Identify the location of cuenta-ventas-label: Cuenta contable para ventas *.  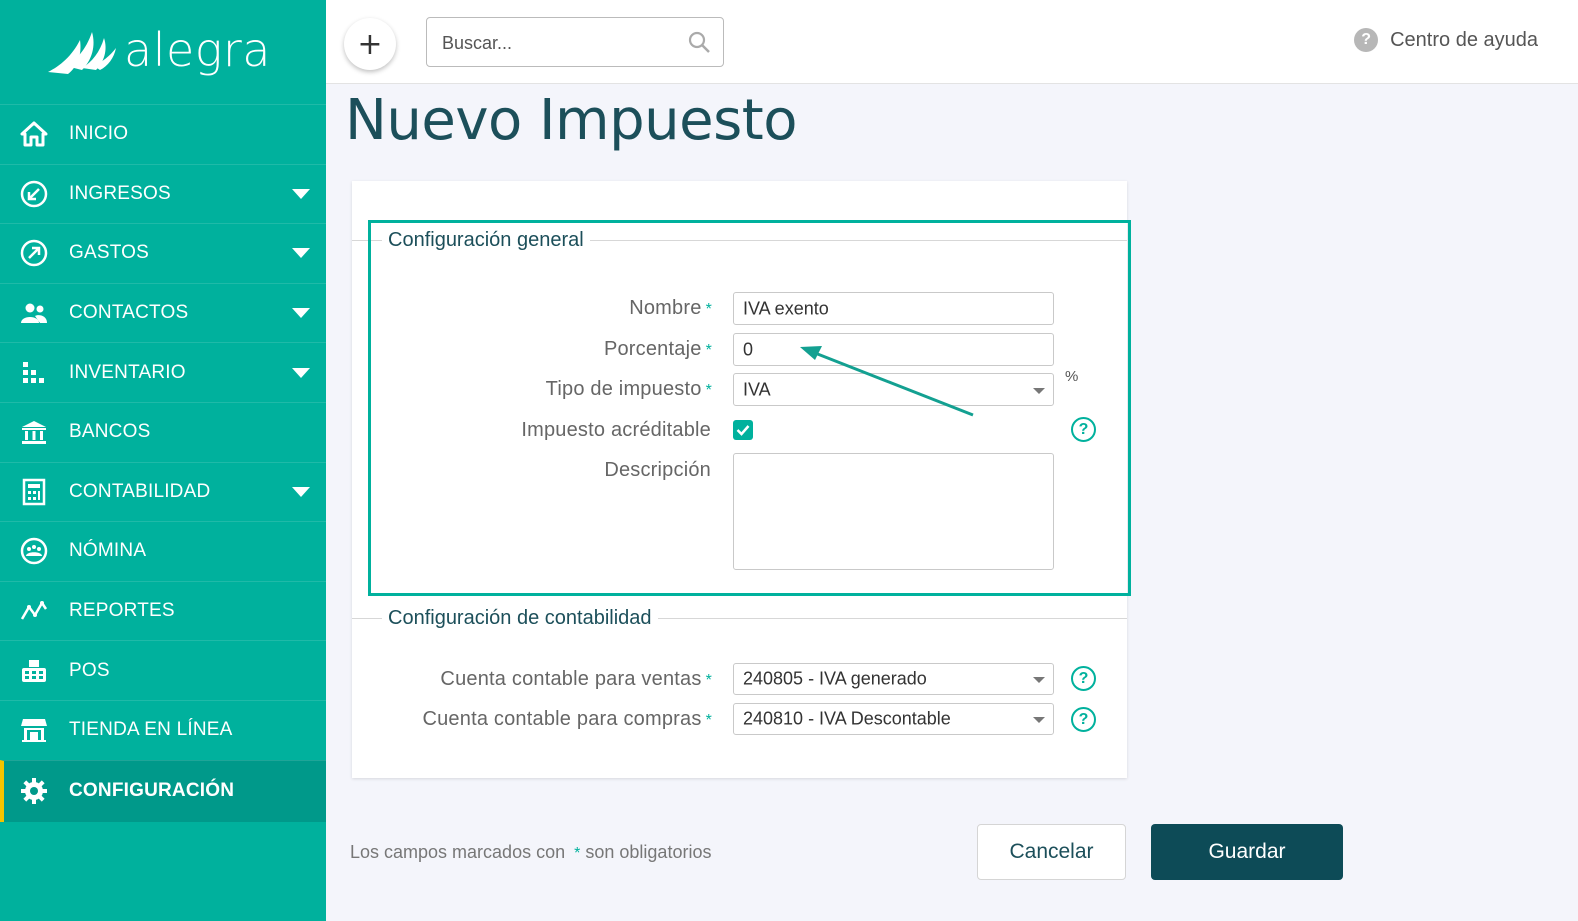
(576, 679).